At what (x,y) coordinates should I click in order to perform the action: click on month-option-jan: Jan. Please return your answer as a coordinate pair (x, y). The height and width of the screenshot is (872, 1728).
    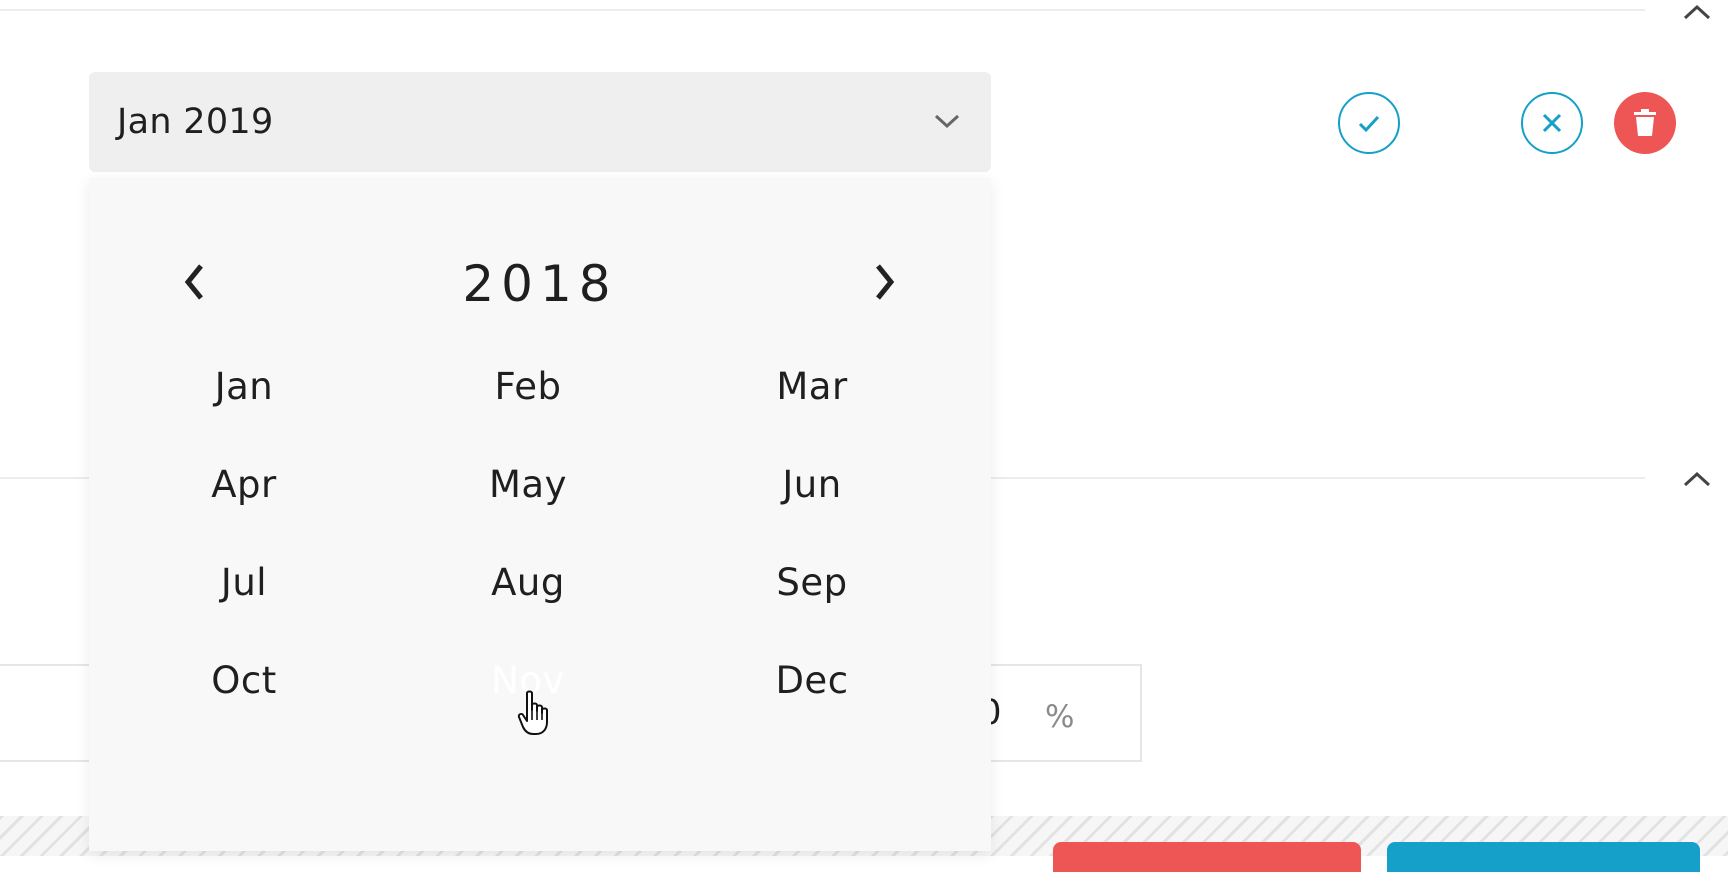
    Looking at the image, I should click on (244, 409).